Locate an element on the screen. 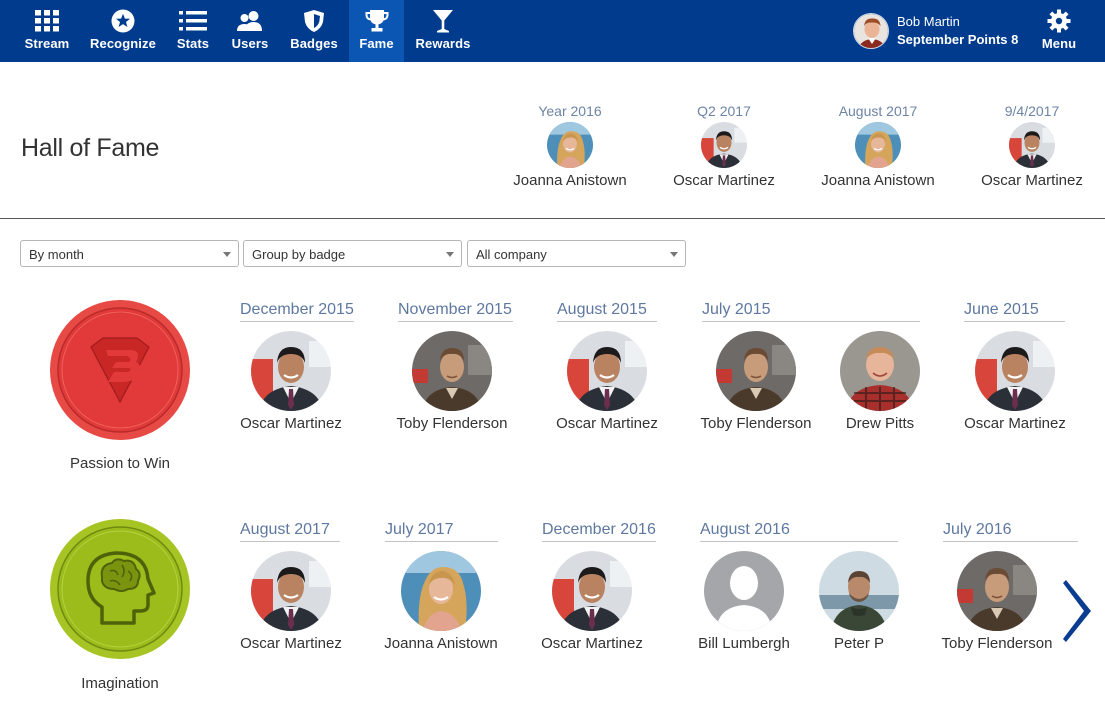 The height and width of the screenshot is (712, 1105). nav-stats: Stats is located at coordinates (193, 31).